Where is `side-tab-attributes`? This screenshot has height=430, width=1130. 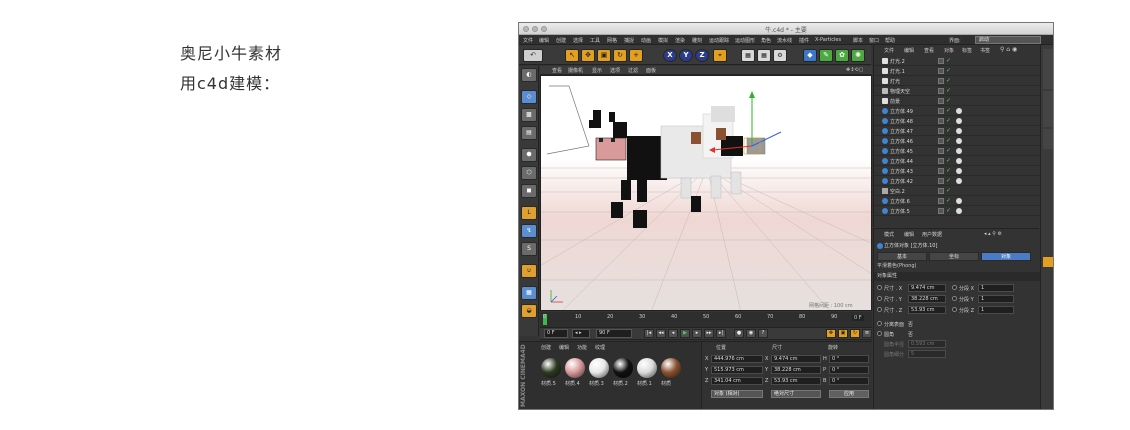 side-tab-attributes is located at coordinates (1048, 262).